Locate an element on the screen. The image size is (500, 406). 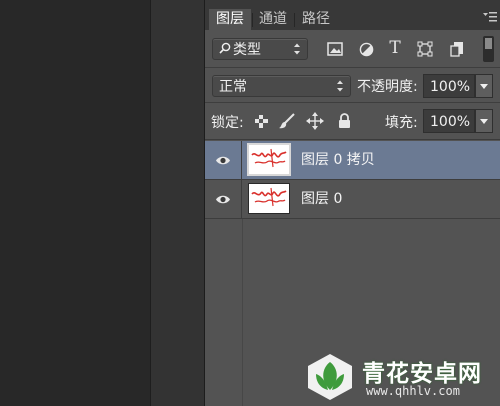
layers-column-guide is located at coordinates (242, 312).